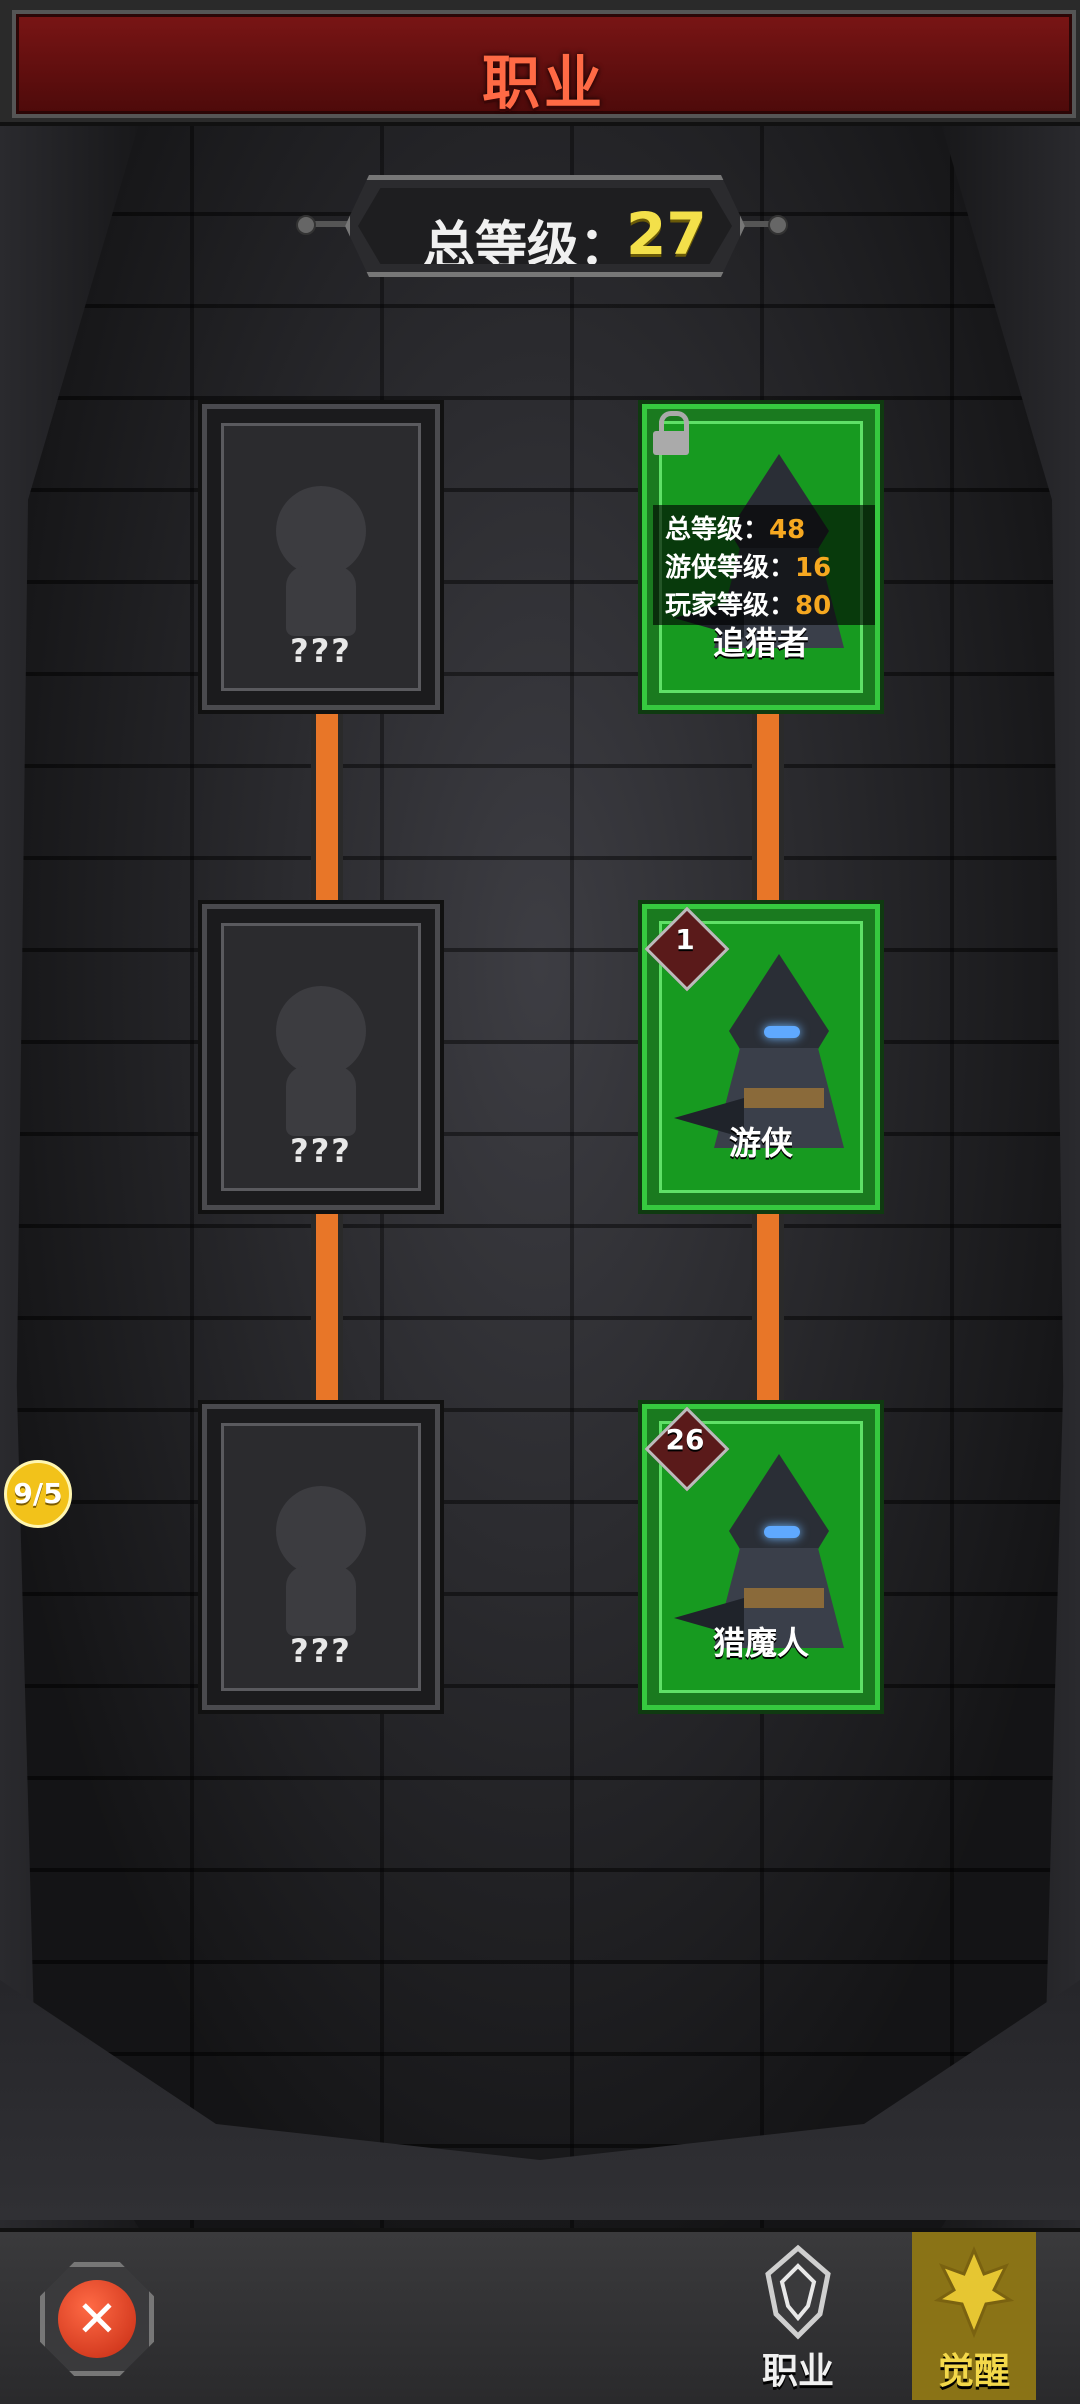 The width and height of the screenshot is (1080, 2404). What do you see at coordinates (671, 434) in the screenshot?
I see `lock-icon` at bounding box center [671, 434].